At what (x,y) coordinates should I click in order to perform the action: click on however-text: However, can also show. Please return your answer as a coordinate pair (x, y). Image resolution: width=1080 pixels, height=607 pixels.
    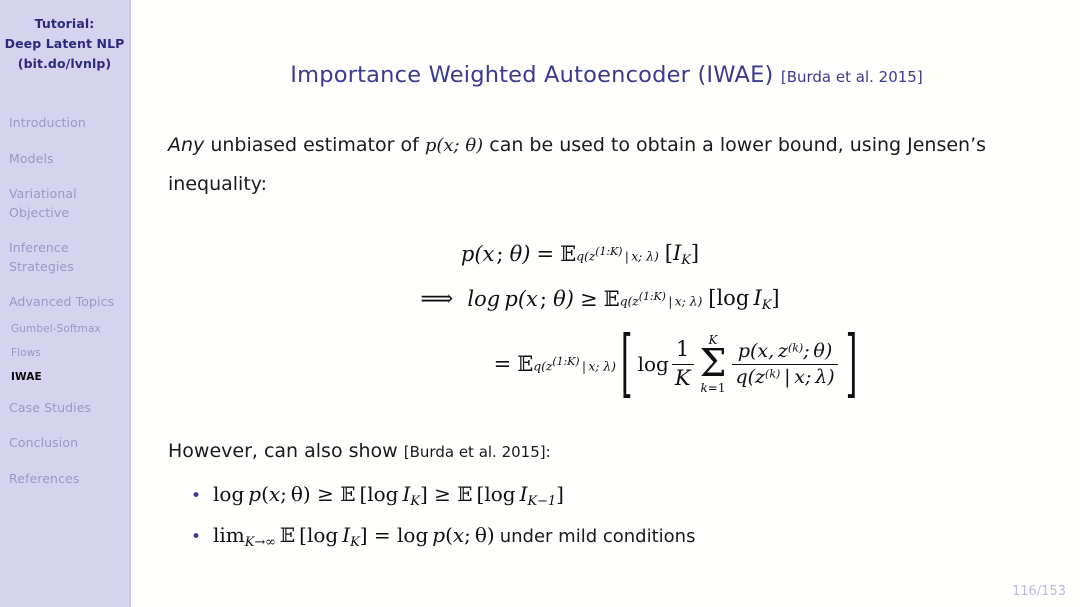
    Looking at the image, I should click on (283, 451).